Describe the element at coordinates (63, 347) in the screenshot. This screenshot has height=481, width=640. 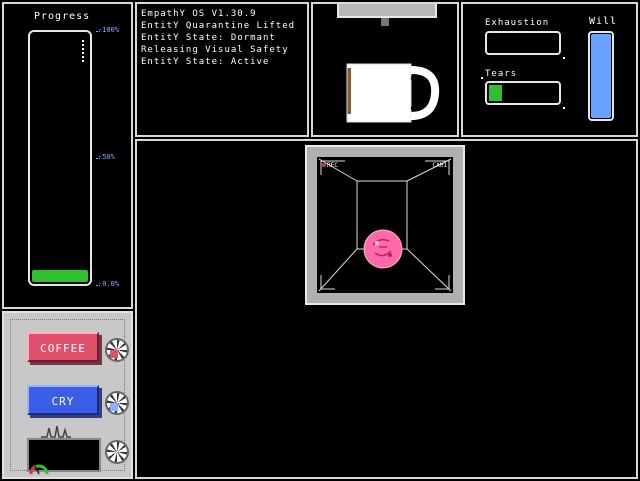
I see `coffee-button: COFFEE` at that location.